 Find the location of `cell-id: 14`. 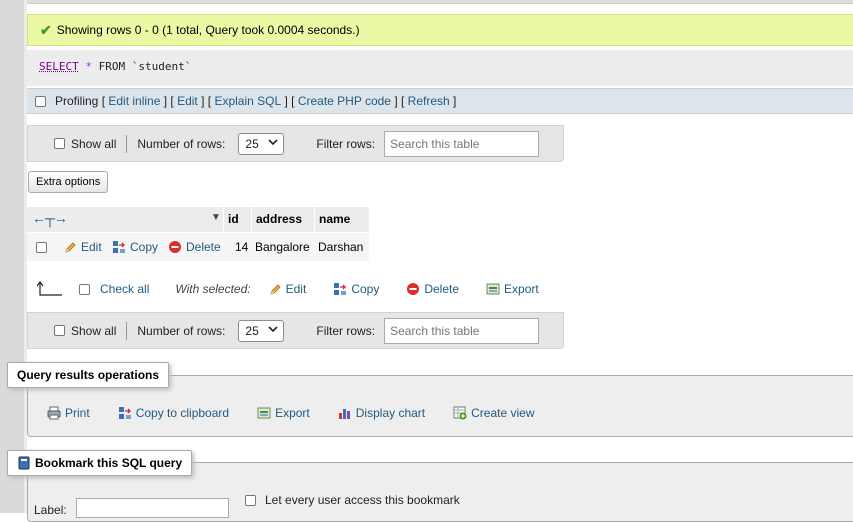

cell-id: 14 is located at coordinates (241, 247).